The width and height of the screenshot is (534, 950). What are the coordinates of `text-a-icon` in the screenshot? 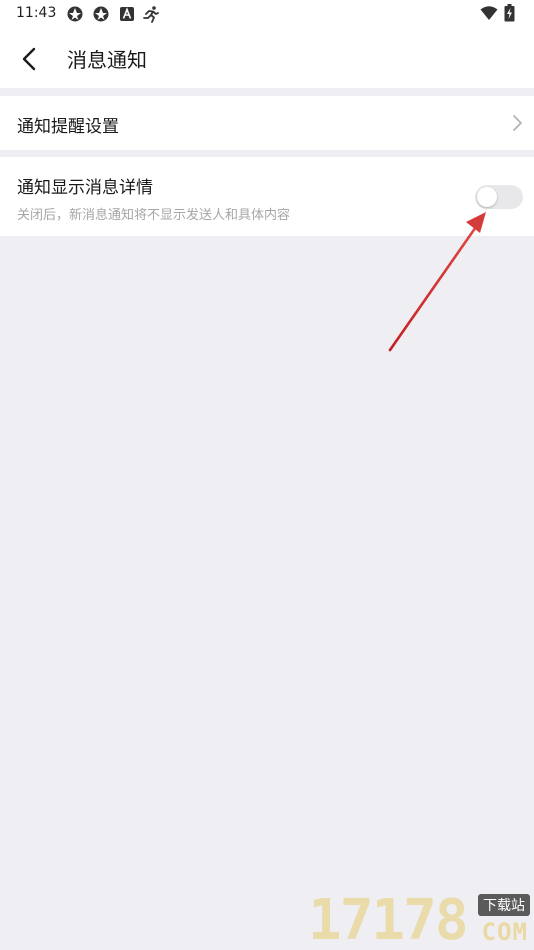 It's located at (127, 14).